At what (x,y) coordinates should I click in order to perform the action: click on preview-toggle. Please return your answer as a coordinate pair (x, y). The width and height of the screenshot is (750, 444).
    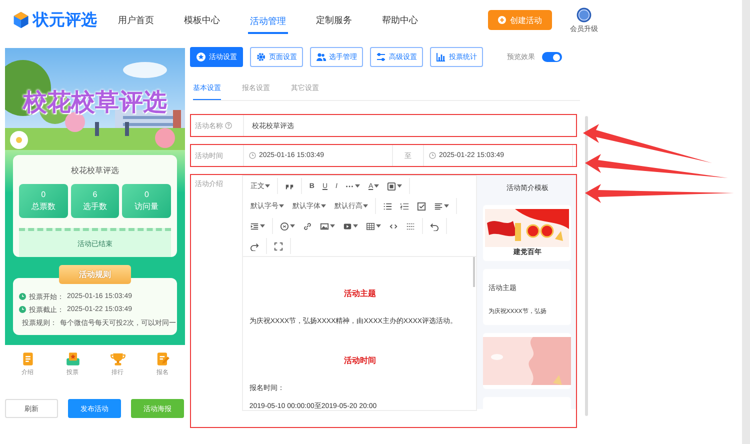
    Looking at the image, I should click on (552, 57).